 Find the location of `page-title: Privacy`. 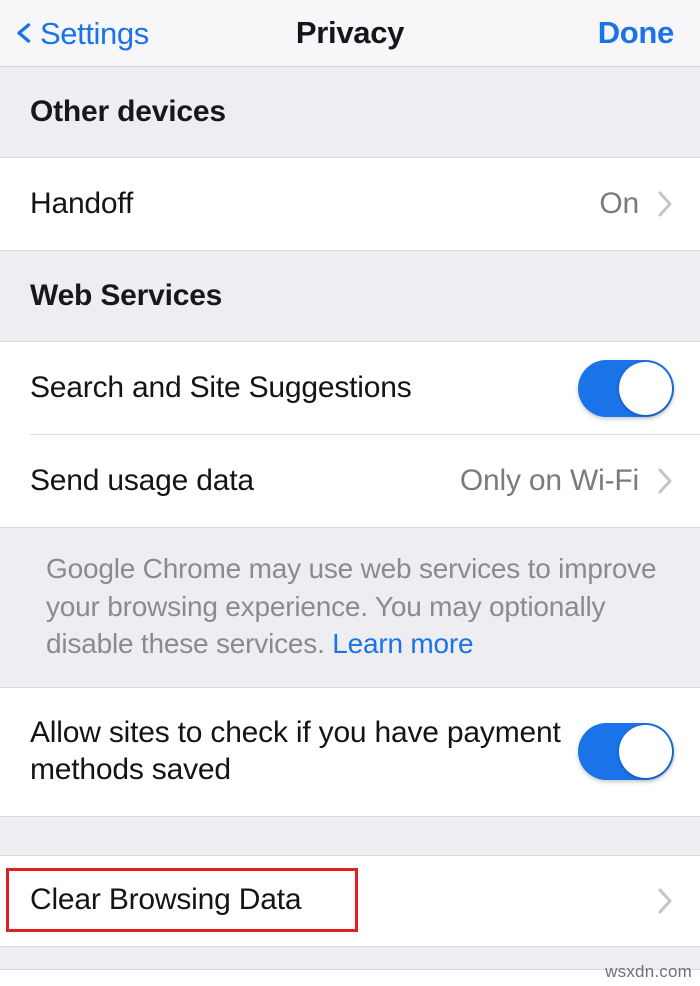

page-title: Privacy is located at coordinates (350, 32).